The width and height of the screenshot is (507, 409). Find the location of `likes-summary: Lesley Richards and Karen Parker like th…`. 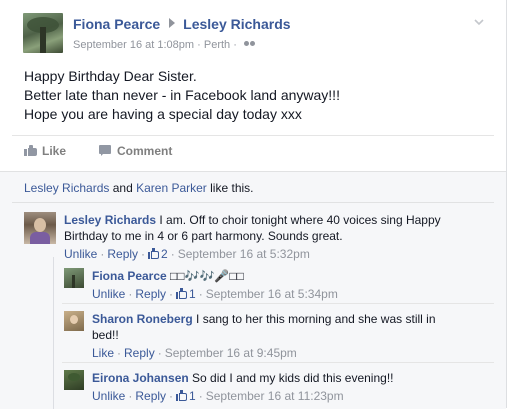

likes-summary: Lesley Richards and Karen Parker like th… is located at coordinates (139, 188).